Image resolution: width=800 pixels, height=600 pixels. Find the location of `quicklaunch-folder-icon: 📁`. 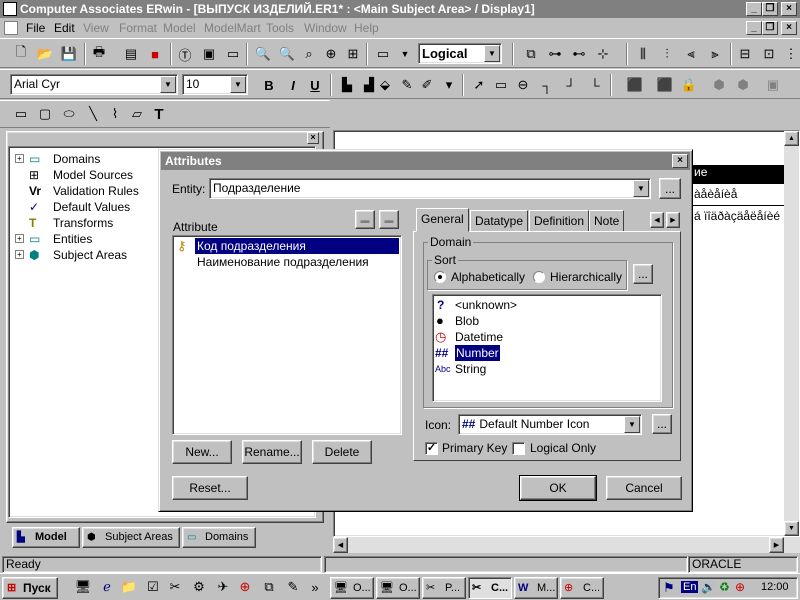

quicklaunch-folder-icon: 📁 is located at coordinates (129, 587).